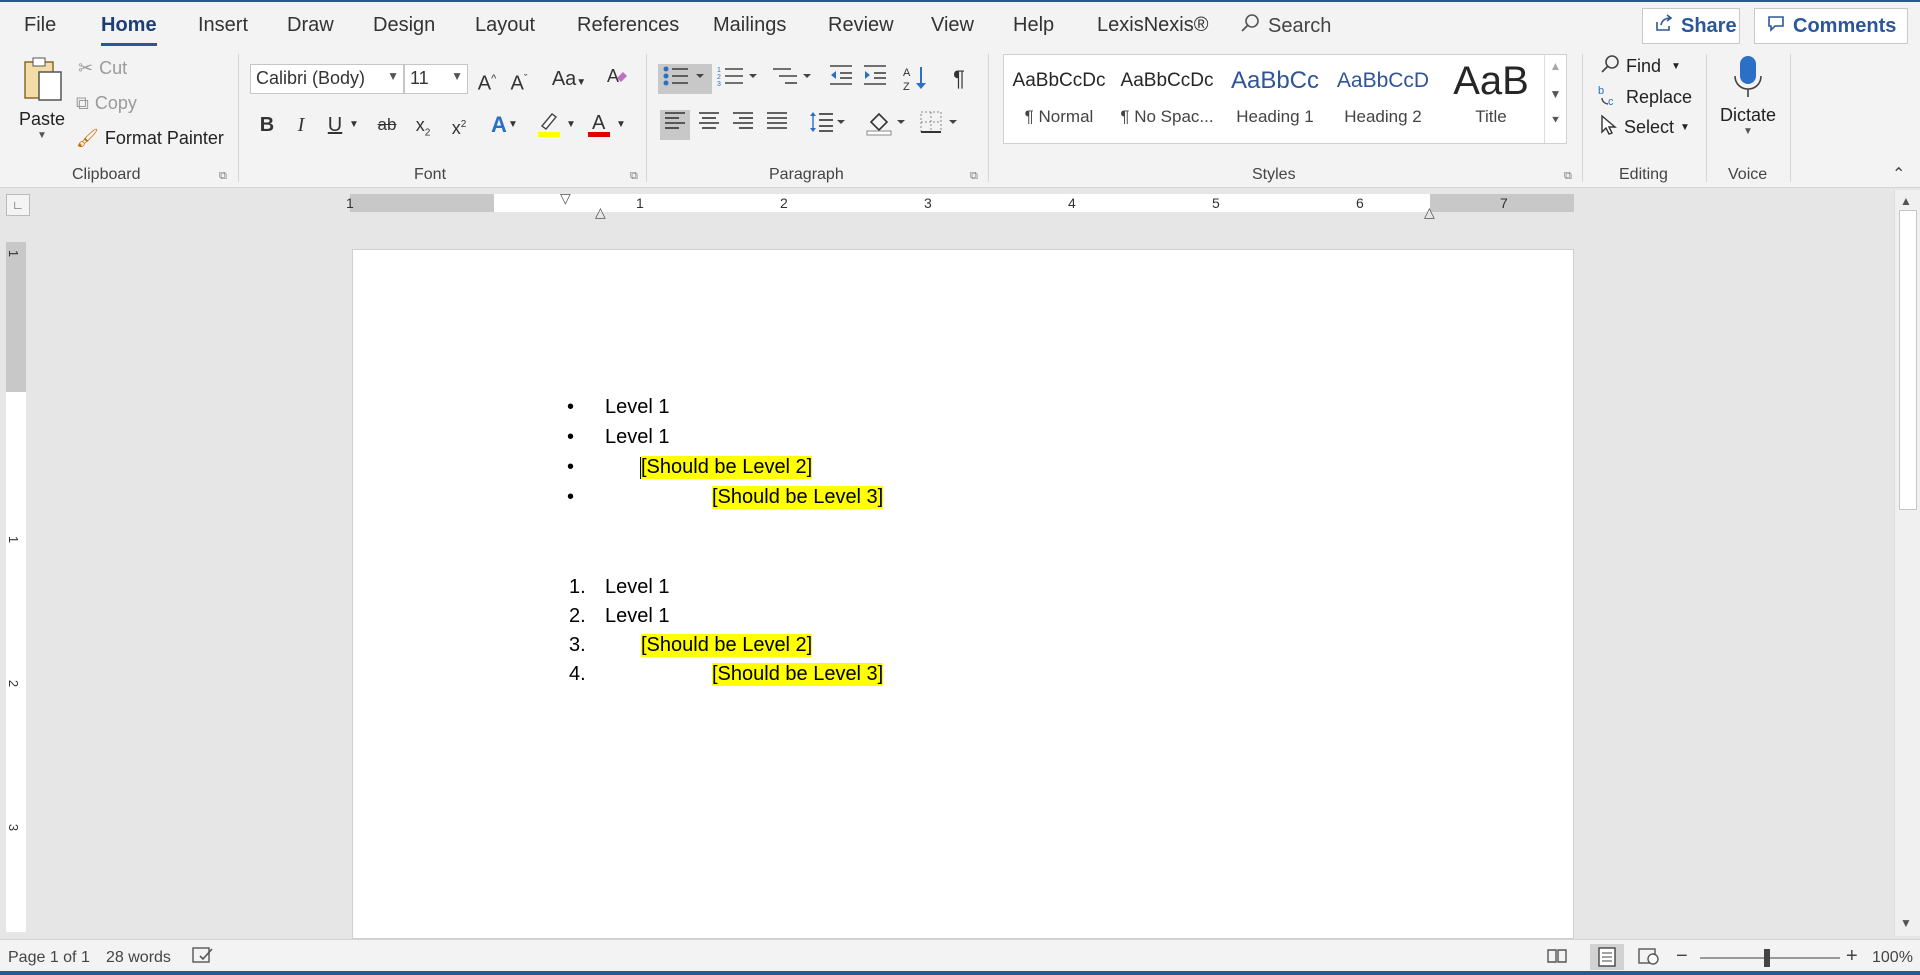  What do you see at coordinates (1059, 100) in the screenshot?
I see `style-normal: AaBbCcDc ¶ Normal` at bounding box center [1059, 100].